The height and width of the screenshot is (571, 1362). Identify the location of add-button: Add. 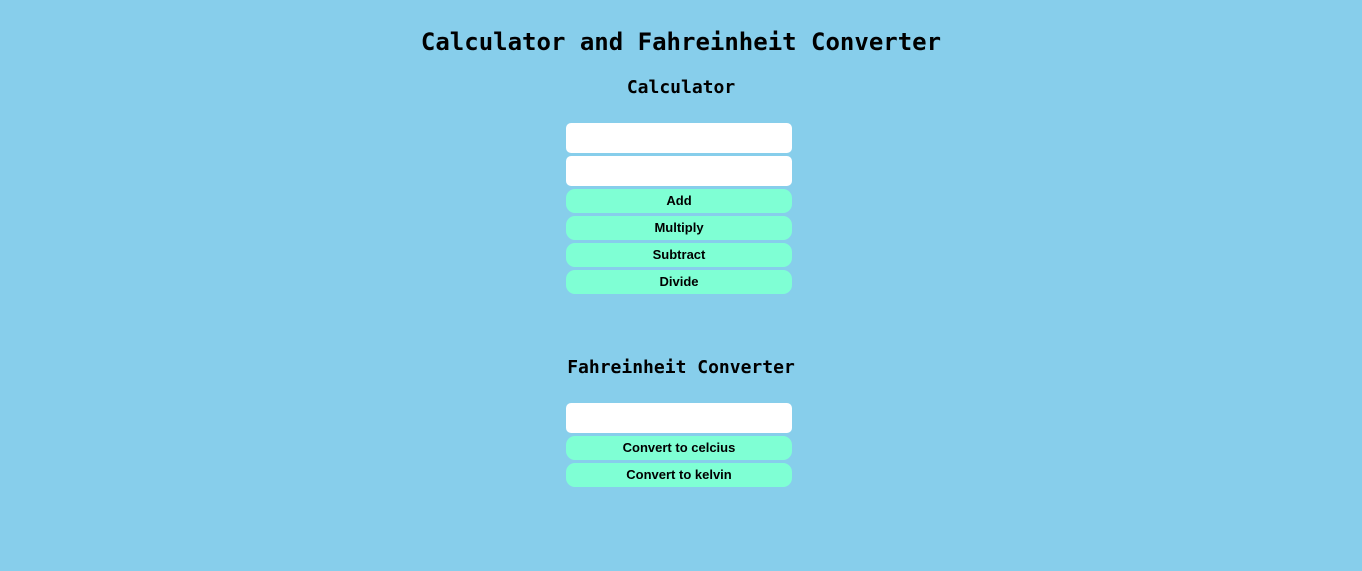
(679, 201).